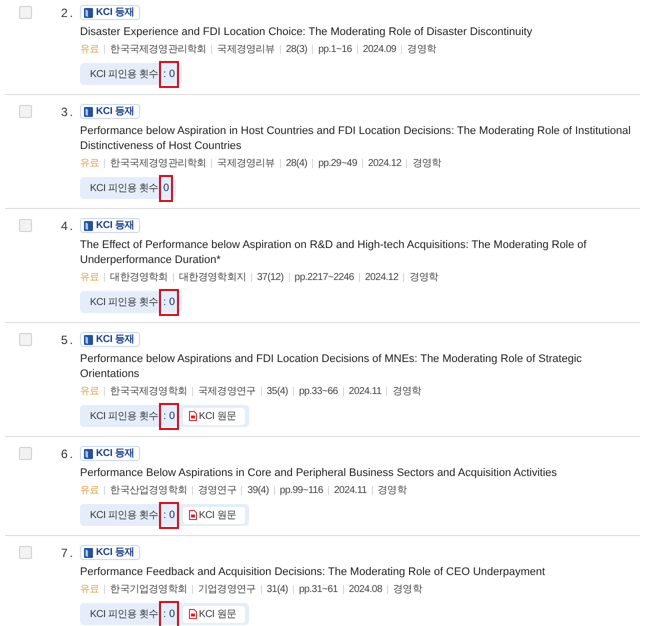 The image size is (648, 626). I want to click on article-title-link: Performance Below Aspirations in Core and Peripheral Business Sectors and Acquisition Activities, so click(319, 473).